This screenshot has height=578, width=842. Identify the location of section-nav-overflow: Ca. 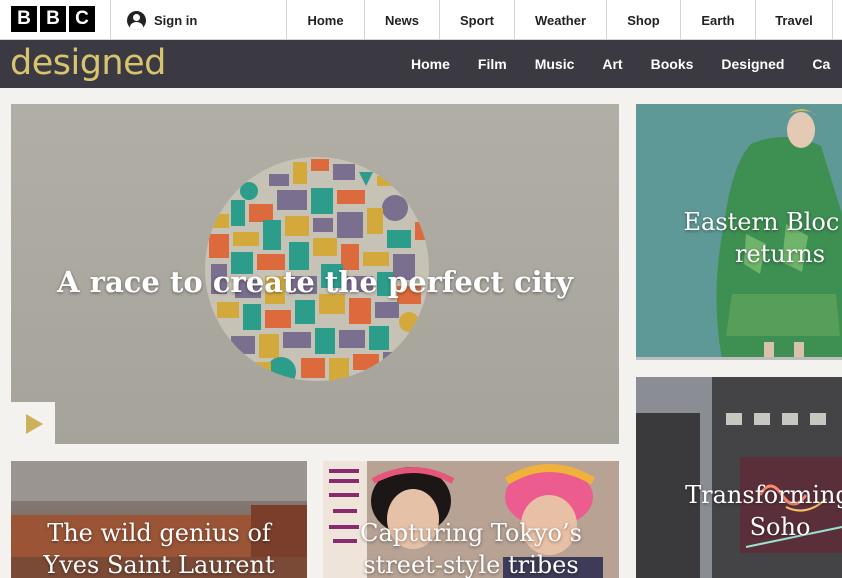
(820, 64).